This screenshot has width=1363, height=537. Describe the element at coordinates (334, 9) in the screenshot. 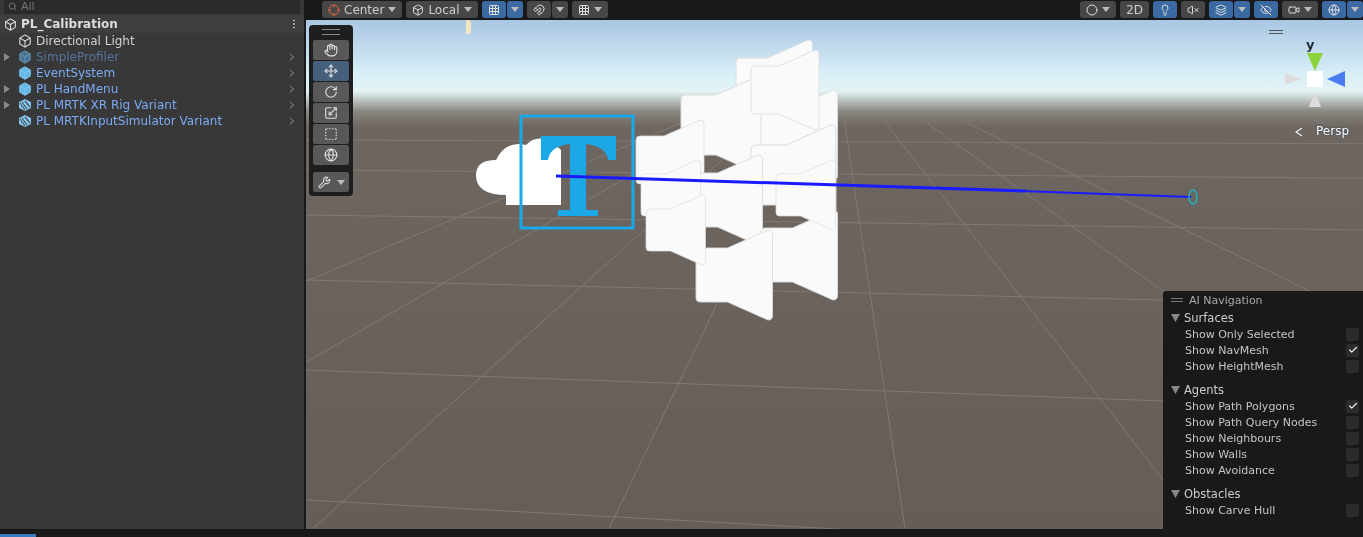

I see `pivot-icon` at that location.